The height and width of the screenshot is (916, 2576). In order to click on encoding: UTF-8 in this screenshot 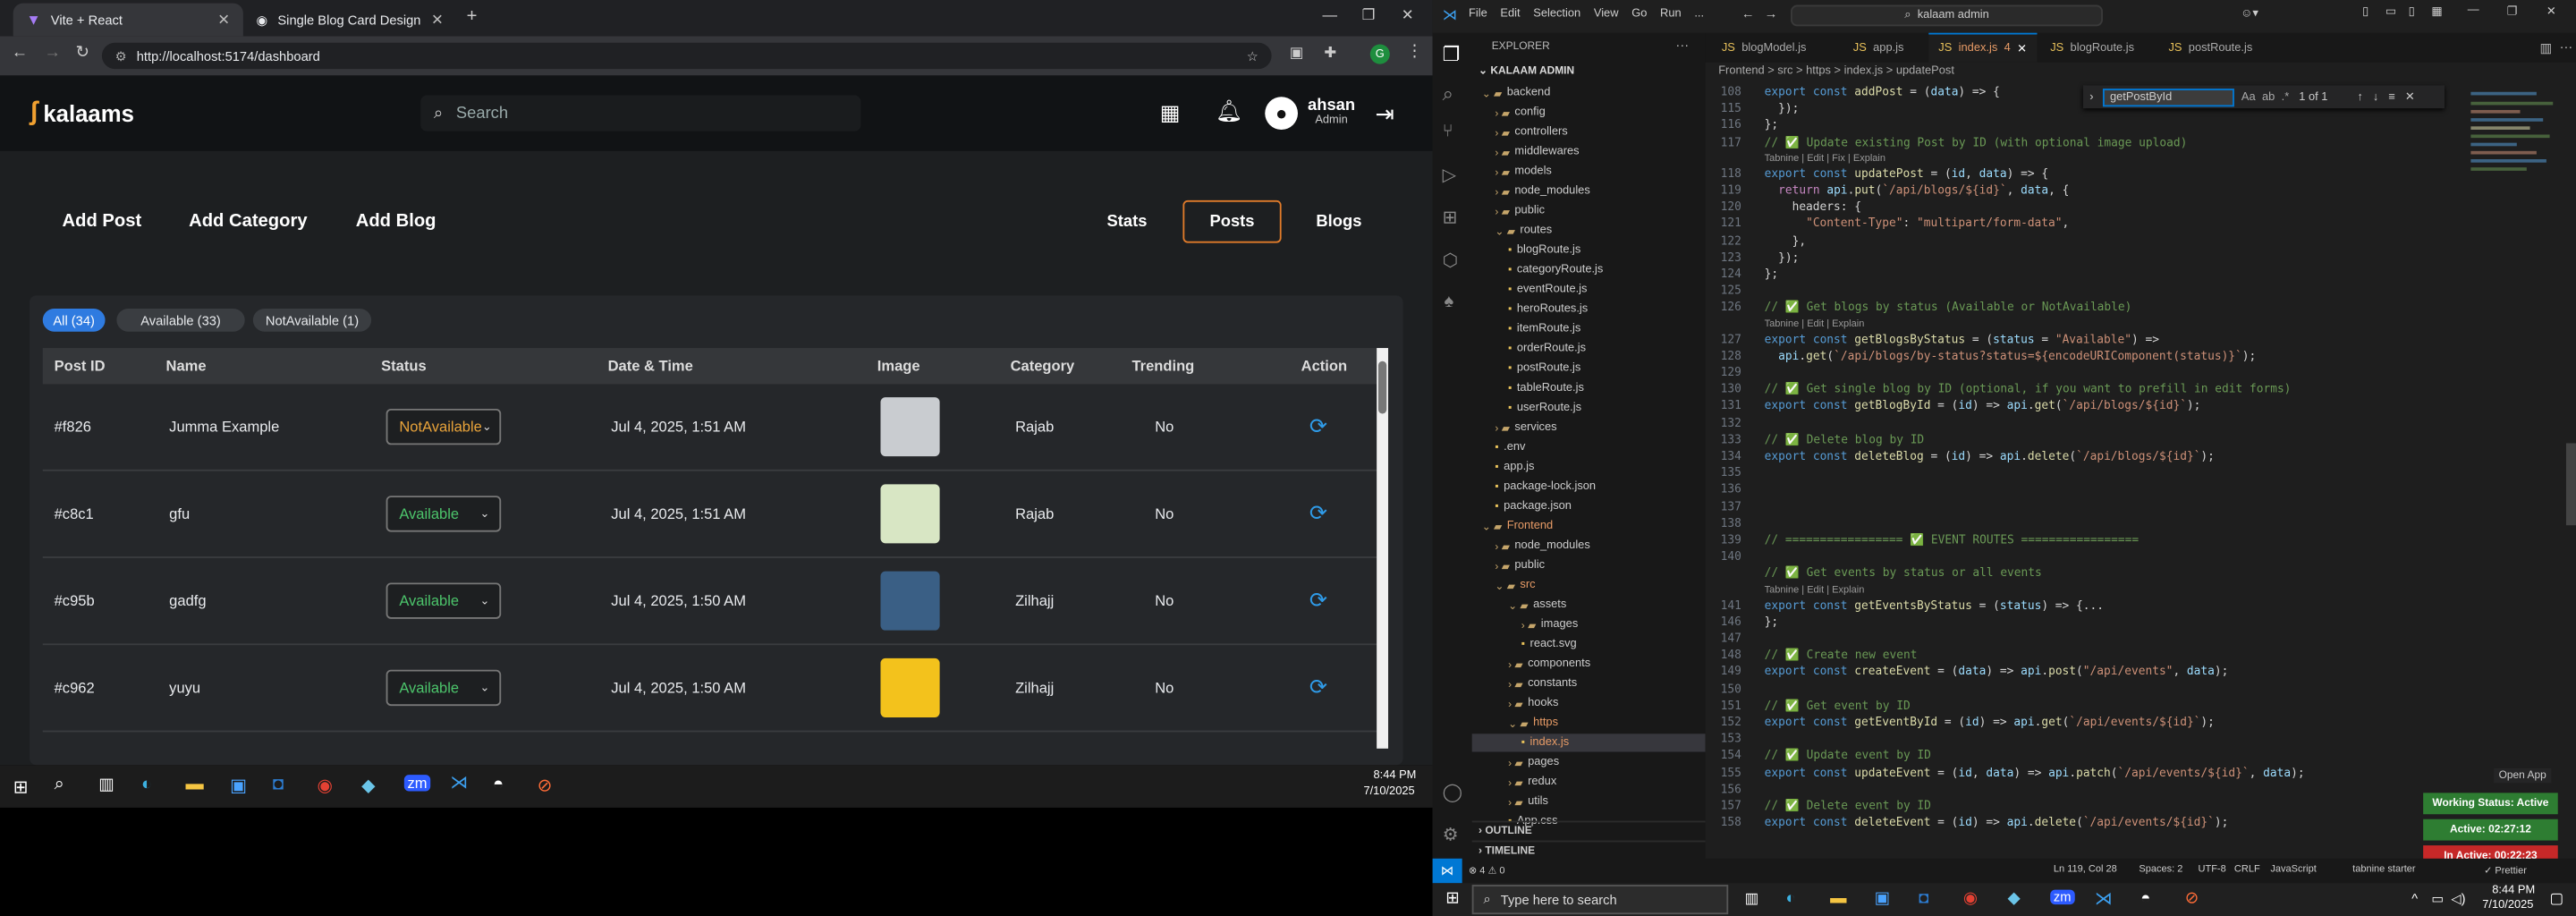, I will do `click(2212, 870)`.